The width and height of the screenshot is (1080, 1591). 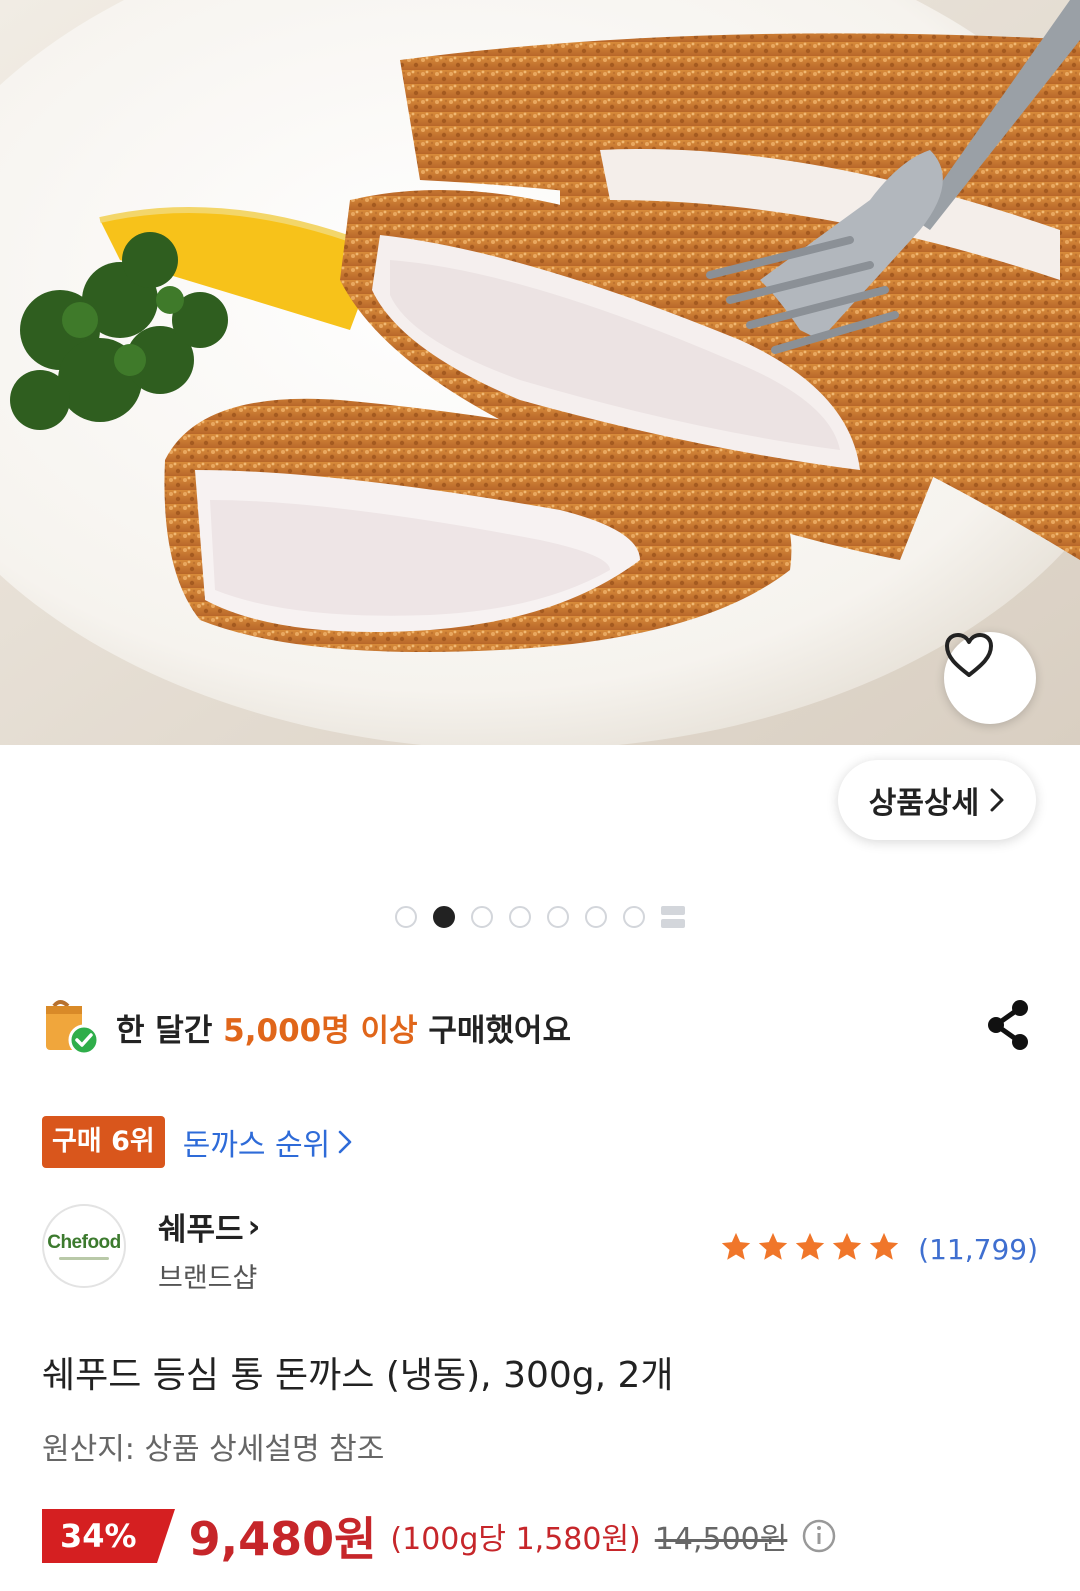 I want to click on purchase-highlight: 5,000명 이상, so click(x=320, y=1030).